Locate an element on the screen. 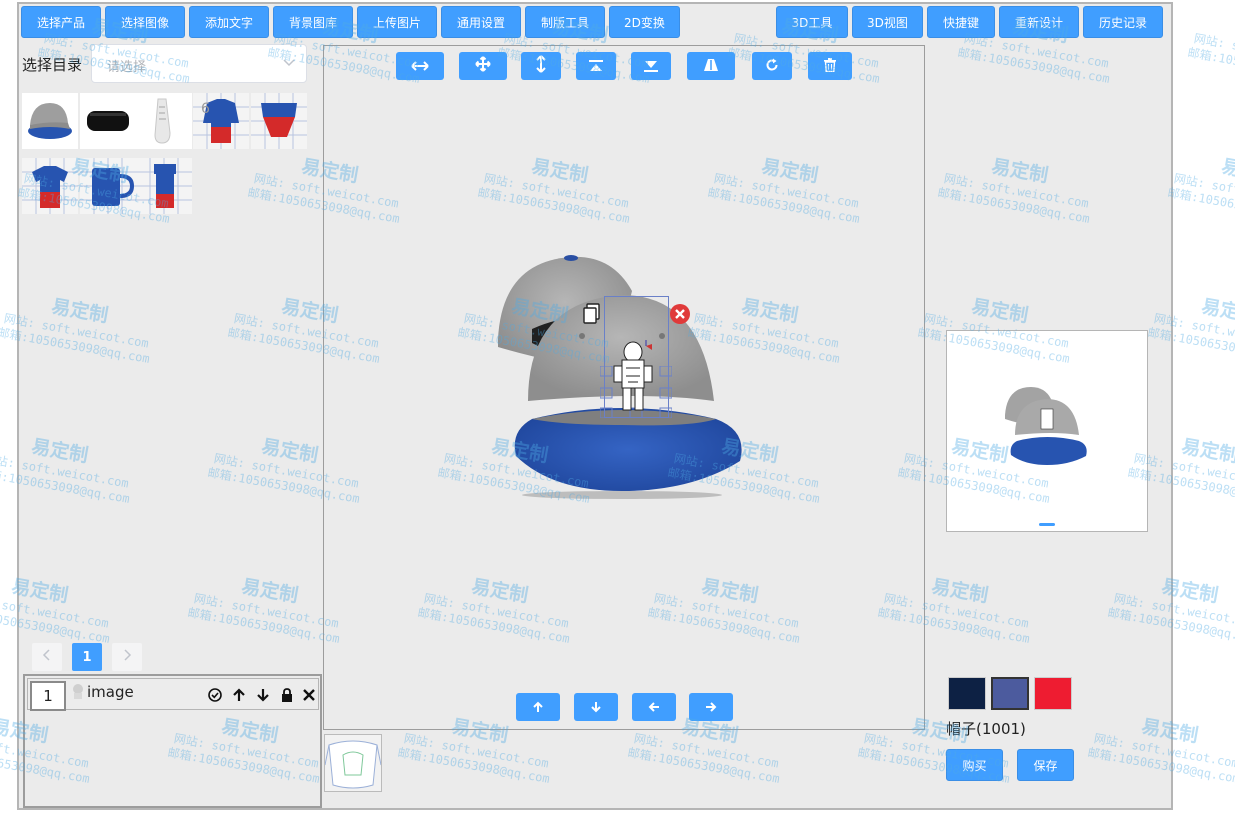  product-thumb-tshirt is located at coordinates (50, 186).